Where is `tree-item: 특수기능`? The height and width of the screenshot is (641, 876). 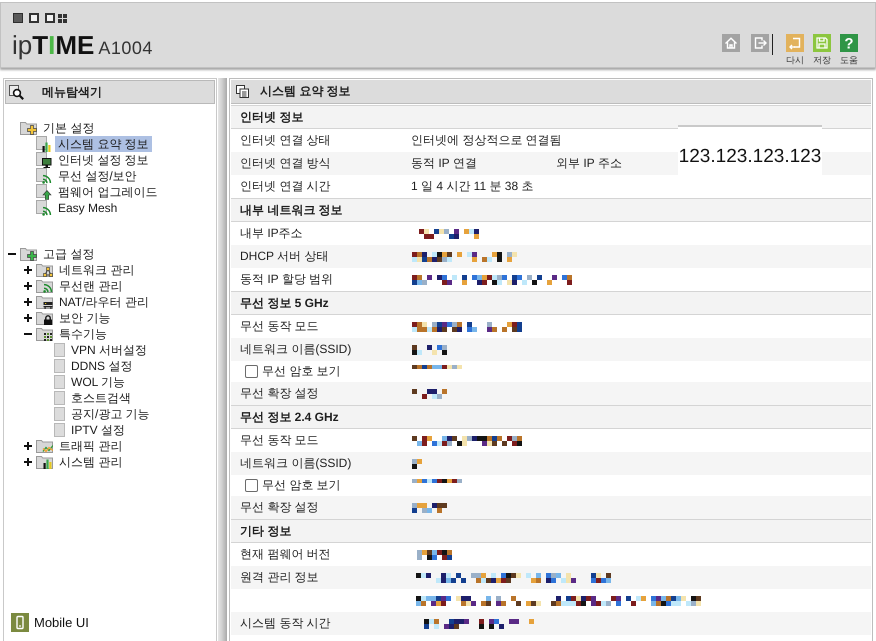
tree-item: 특수기능 is located at coordinates (83, 334).